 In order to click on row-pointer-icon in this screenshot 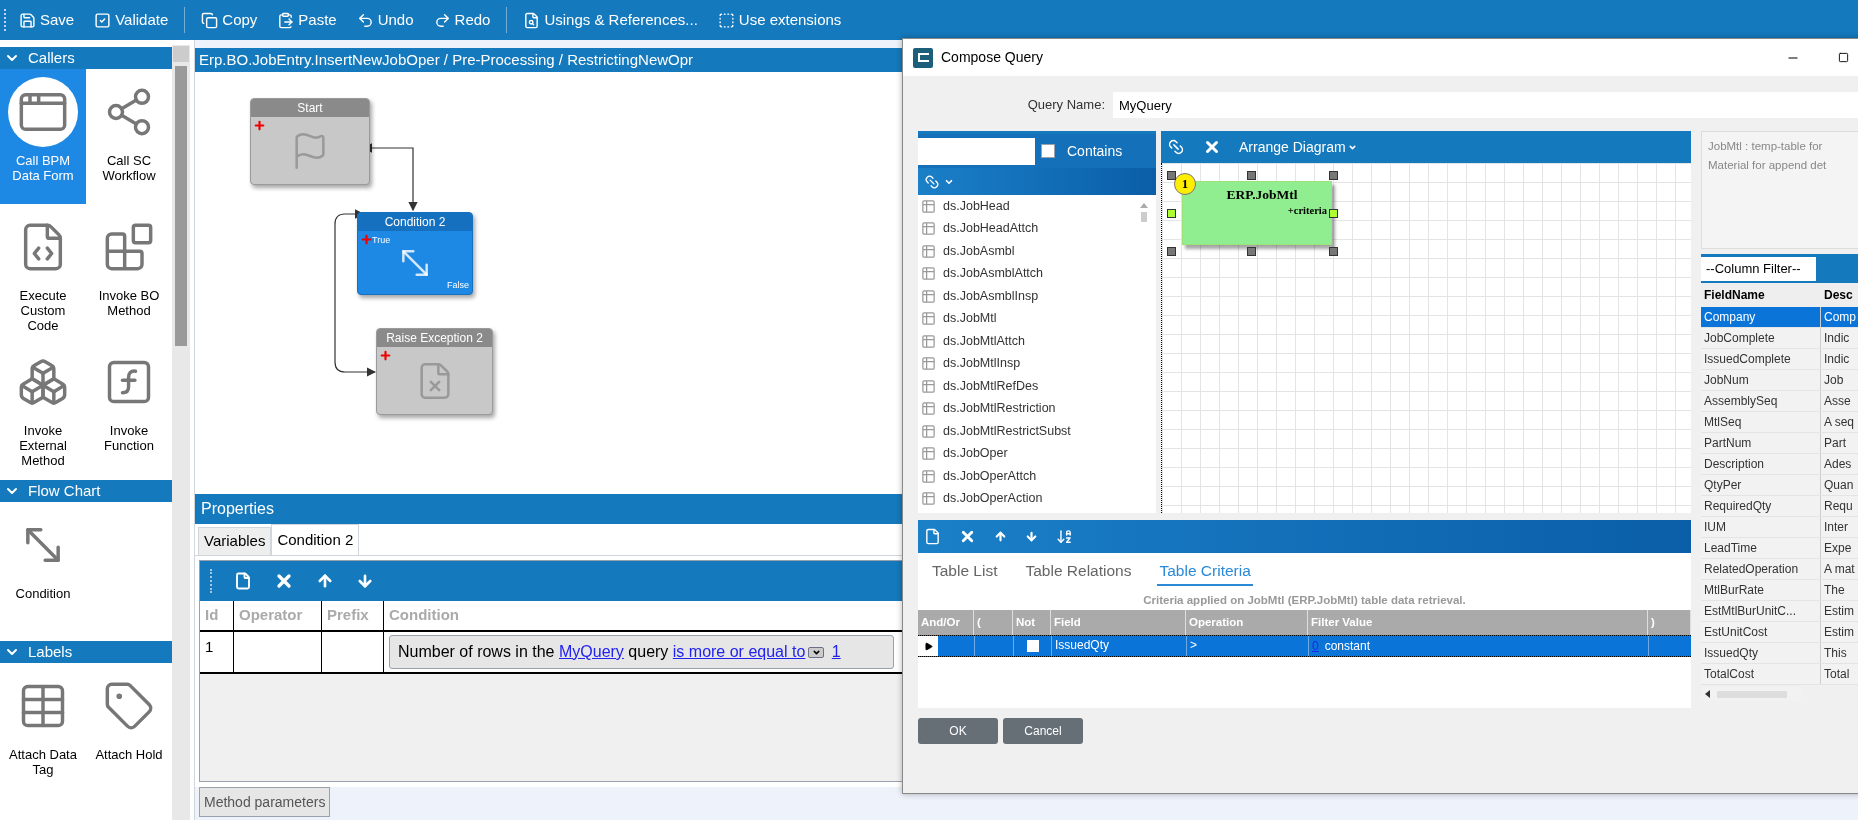, I will do `click(928, 646)`.